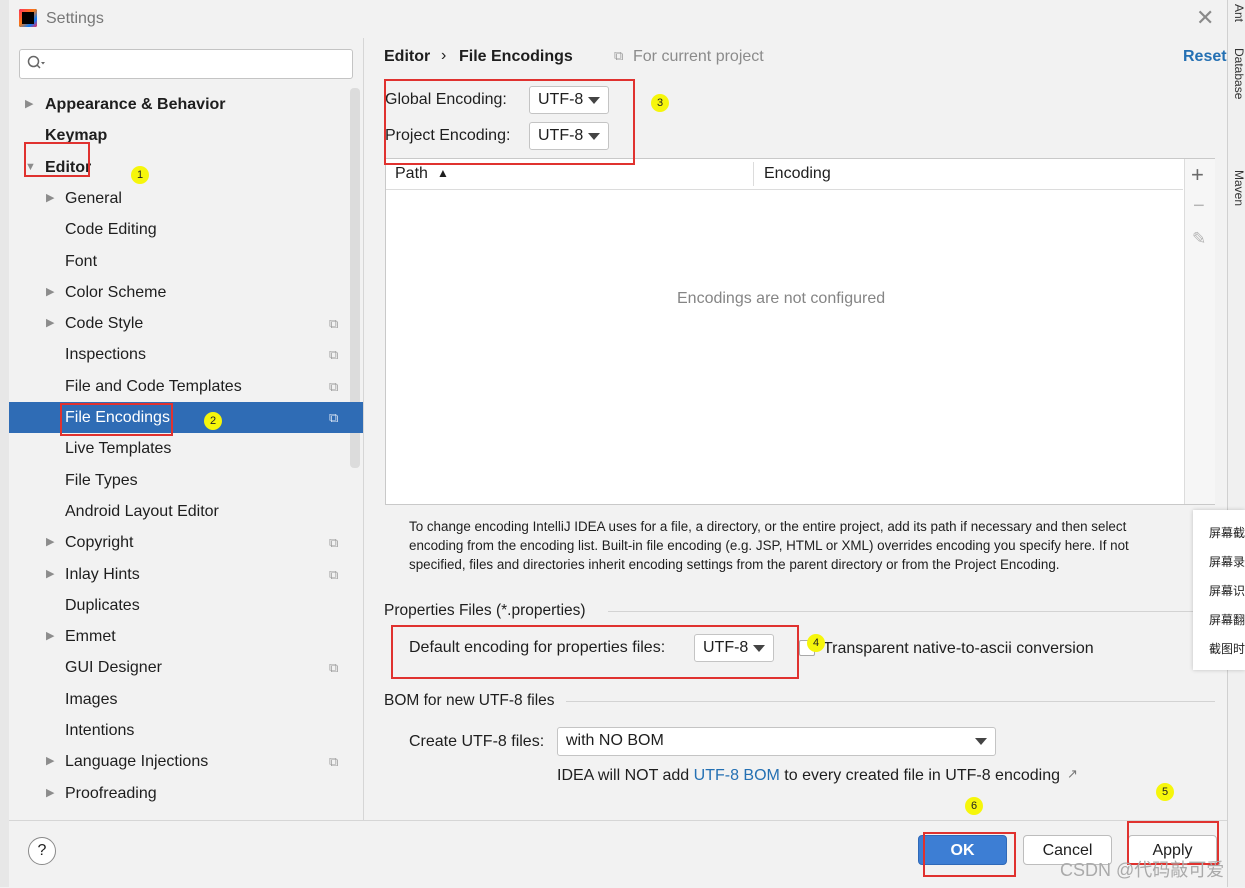 The image size is (1245, 888). What do you see at coordinates (186, 323) in the screenshot?
I see `sidebar-item: ▶ Code Style ⧉` at bounding box center [186, 323].